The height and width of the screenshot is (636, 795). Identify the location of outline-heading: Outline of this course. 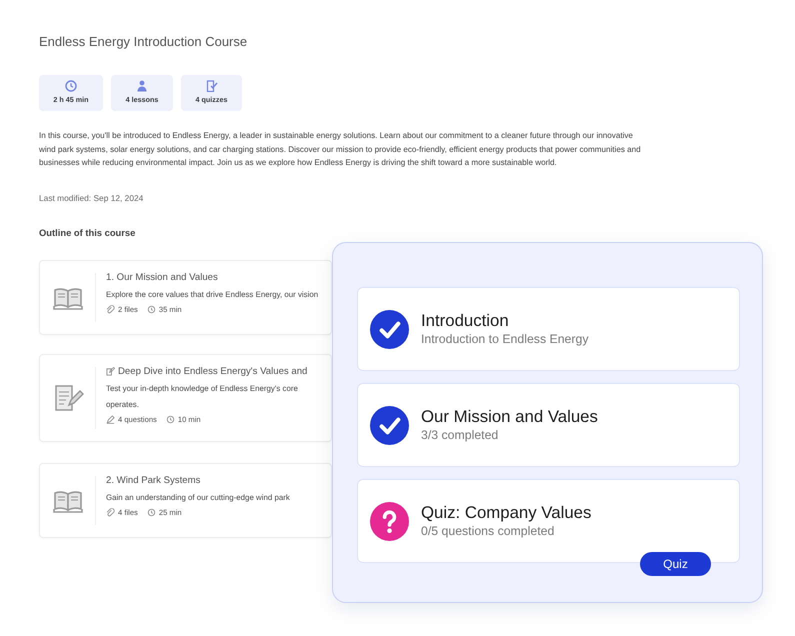
(87, 233).